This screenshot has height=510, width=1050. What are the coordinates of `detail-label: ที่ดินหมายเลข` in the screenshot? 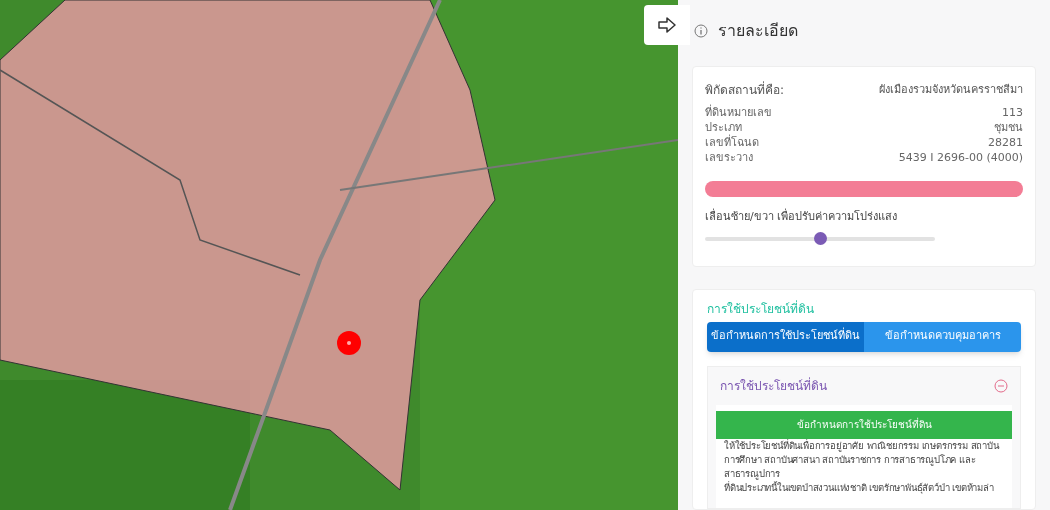 It's located at (738, 112).